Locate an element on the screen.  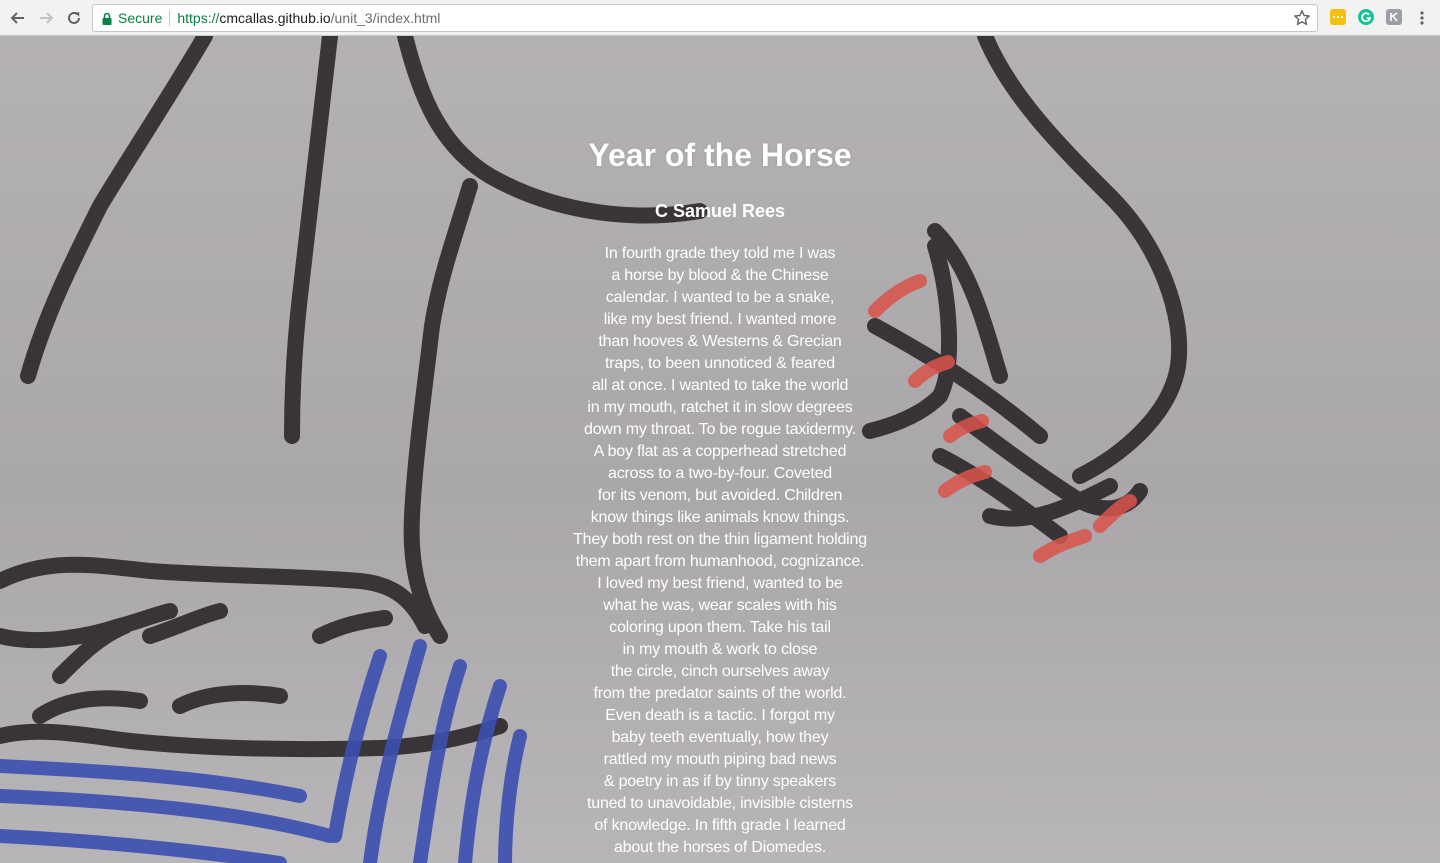
poem-line: them apart from humanhood, cognizance. is located at coordinates (720, 561).